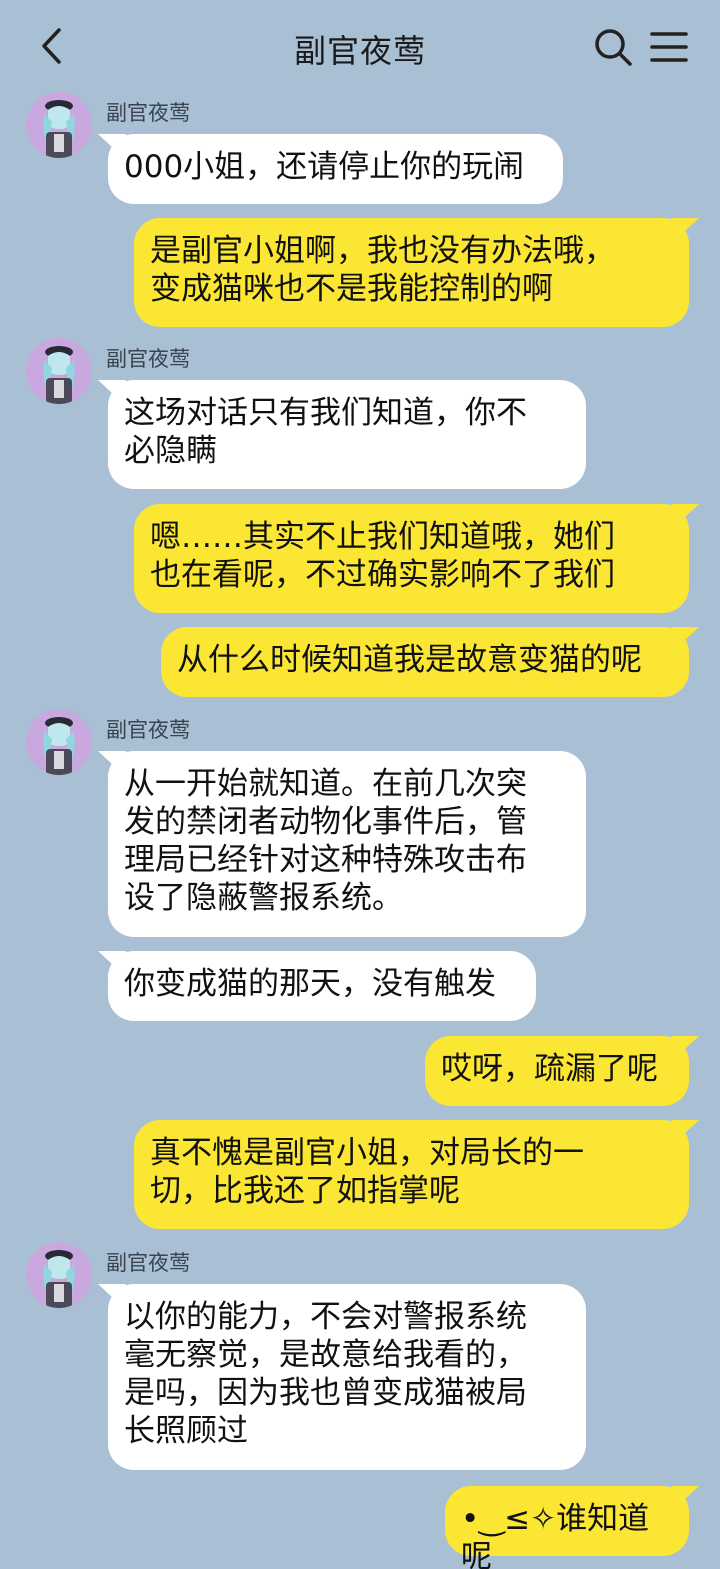 The width and height of the screenshot is (720, 1569). Describe the element at coordinates (382, 556) in the screenshot. I see `message-text: 嗯……其实不止我们知道哦，她们 也在看呢，不过确实影响不了我们` at that location.